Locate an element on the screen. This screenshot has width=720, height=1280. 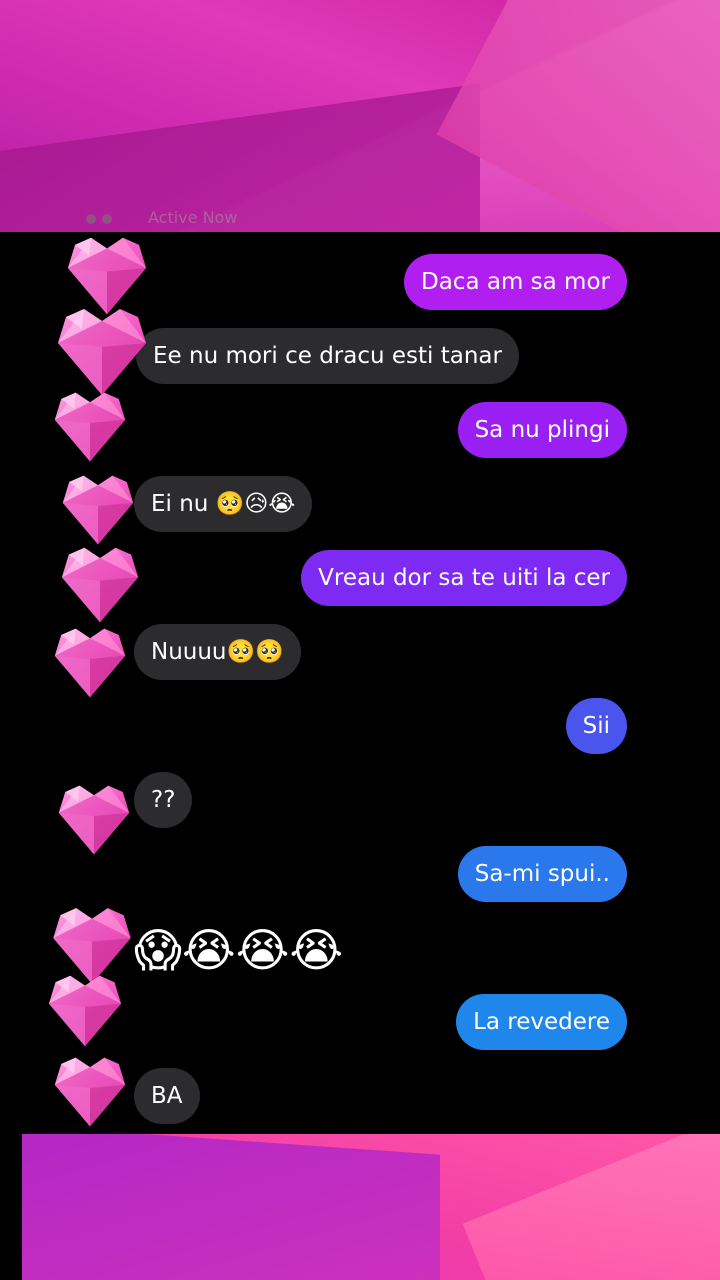
message-bubble-sent: Vreau dor sa te uiti la cer is located at coordinates (464, 578).